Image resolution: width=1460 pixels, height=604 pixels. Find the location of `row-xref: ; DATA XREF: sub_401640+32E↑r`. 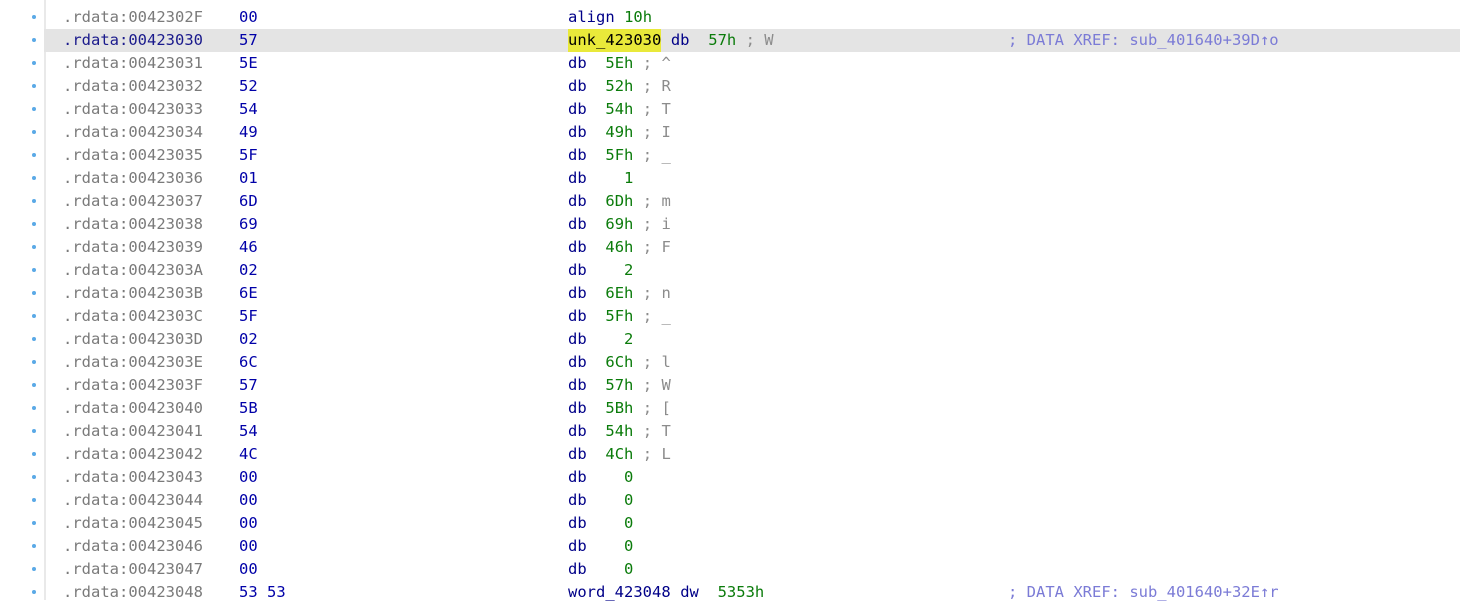

row-xref: ; DATA XREF: sub_401640+32E↑r is located at coordinates (1143, 592).